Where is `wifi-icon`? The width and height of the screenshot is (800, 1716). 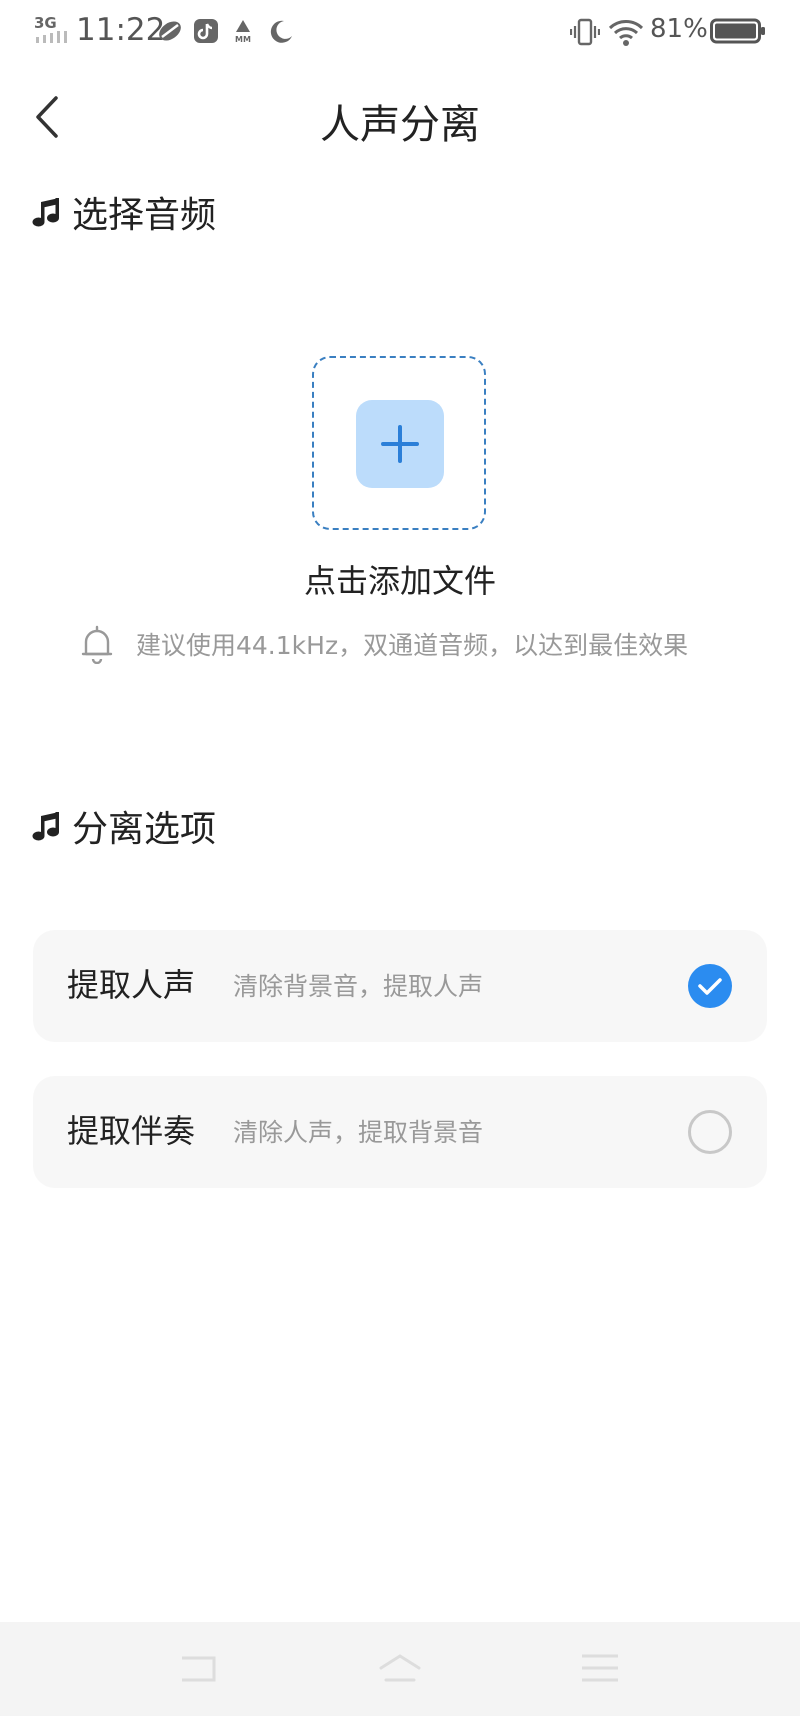
wifi-icon is located at coordinates (626, 33).